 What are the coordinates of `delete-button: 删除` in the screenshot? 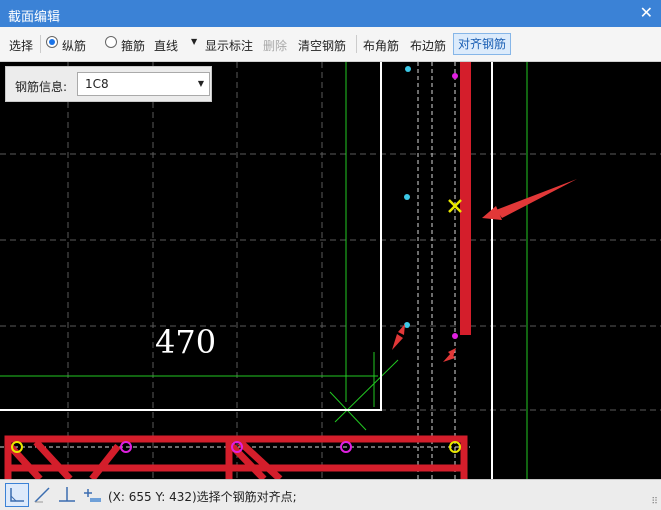 It's located at (275, 45).